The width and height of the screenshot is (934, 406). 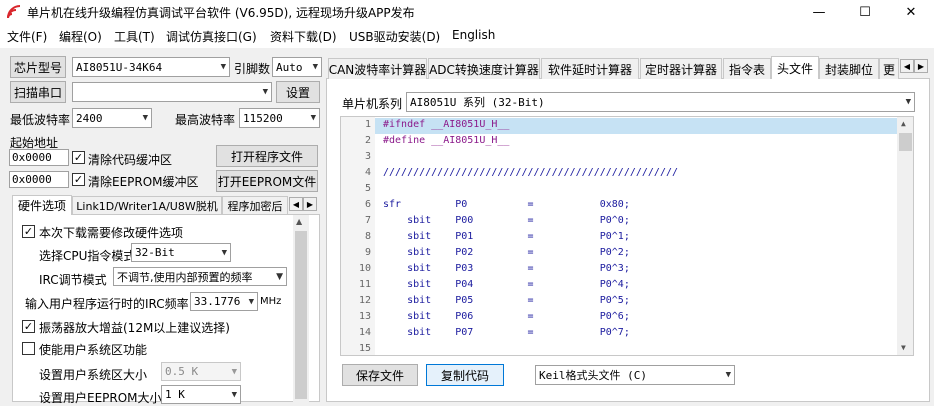 What do you see at coordinates (473, 35) in the screenshot?
I see `menu-english: English` at bounding box center [473, 35].